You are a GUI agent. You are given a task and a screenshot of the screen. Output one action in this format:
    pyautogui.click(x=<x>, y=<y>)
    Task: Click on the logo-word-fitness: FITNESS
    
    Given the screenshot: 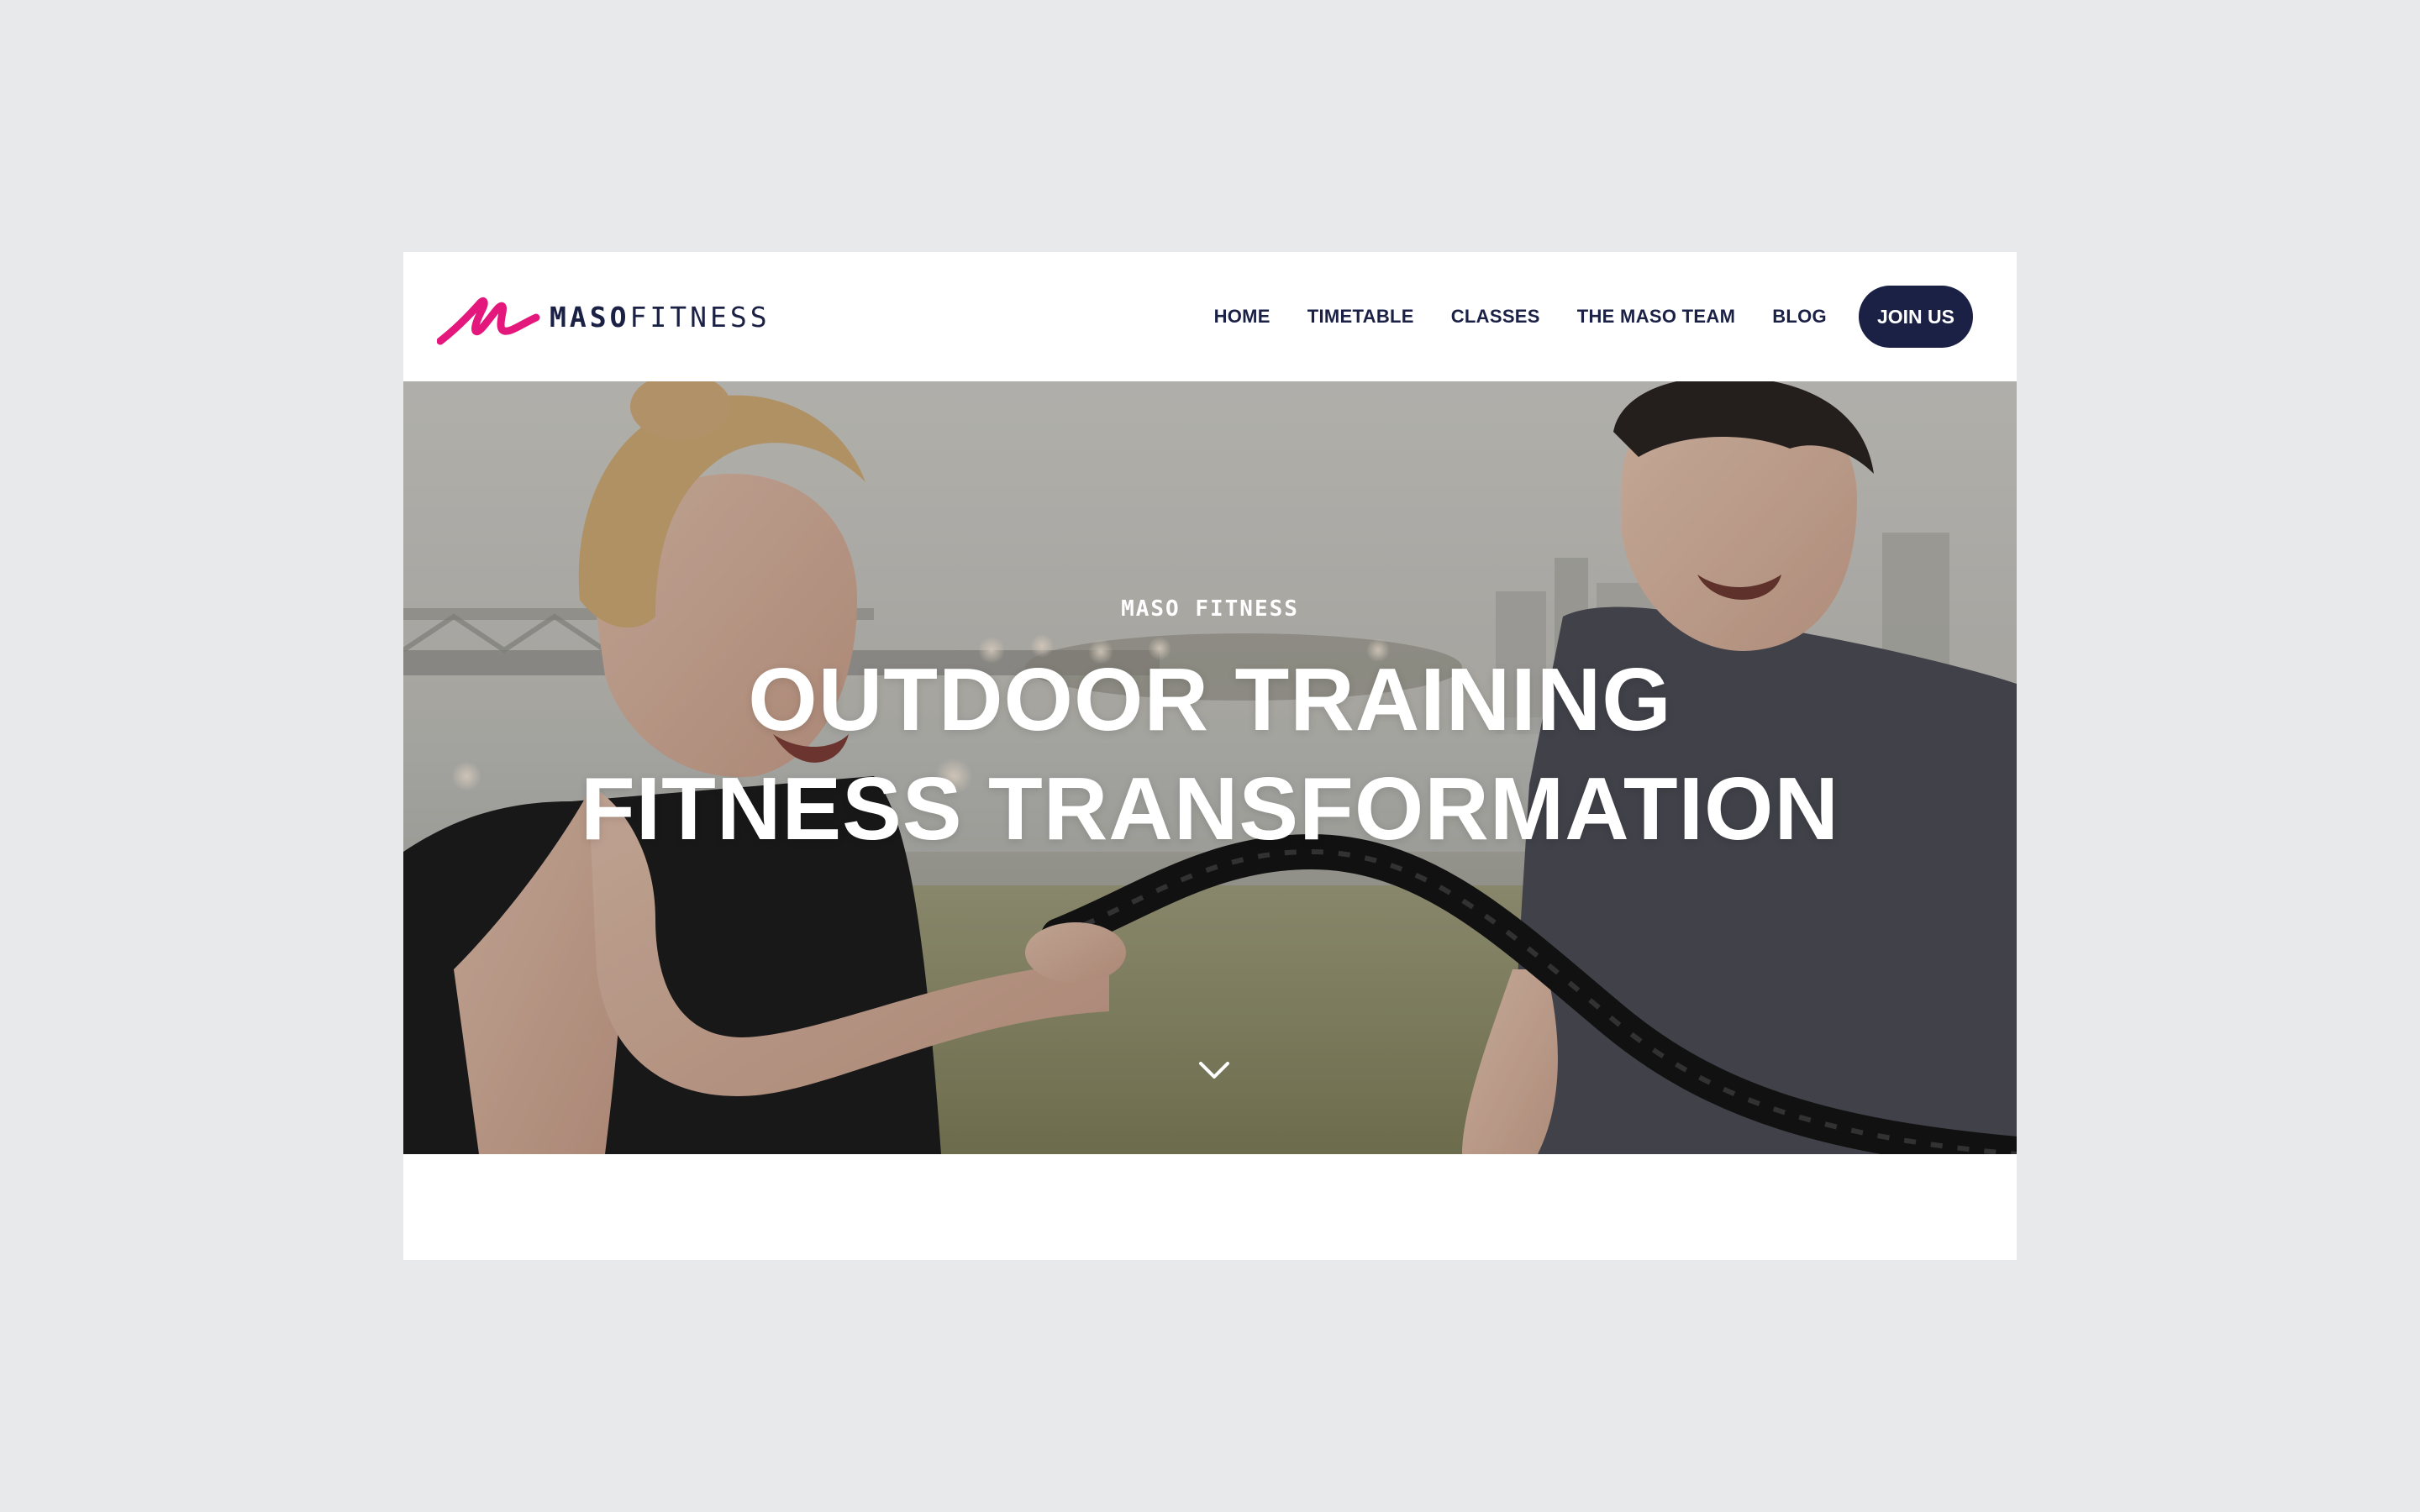 What is the action you would take?
    pyautogui.click(x=700, y=316)
    